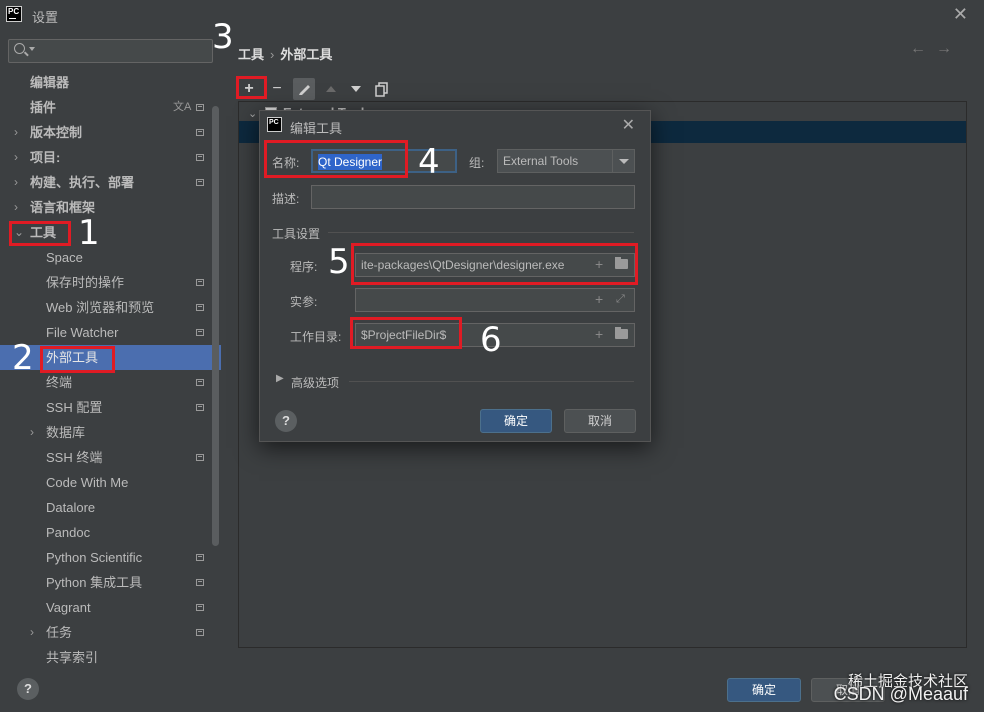  What do you see at coordinates (110, 507) in the screenshot?
I see `sidebar-item: Datalore` at bounding box center [110, 507].